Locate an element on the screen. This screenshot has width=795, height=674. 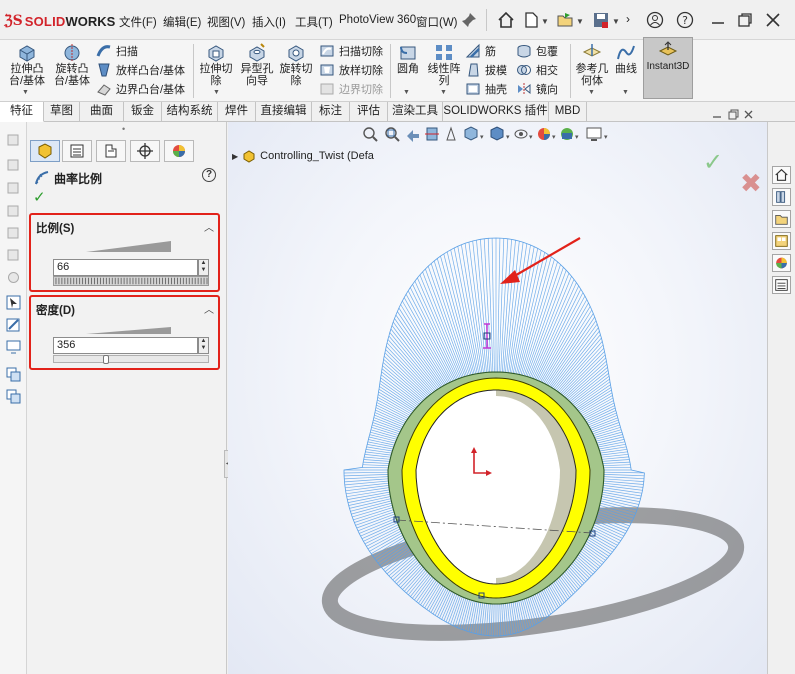
fillet-button: 圆角 is located at coordinates (408, 58).